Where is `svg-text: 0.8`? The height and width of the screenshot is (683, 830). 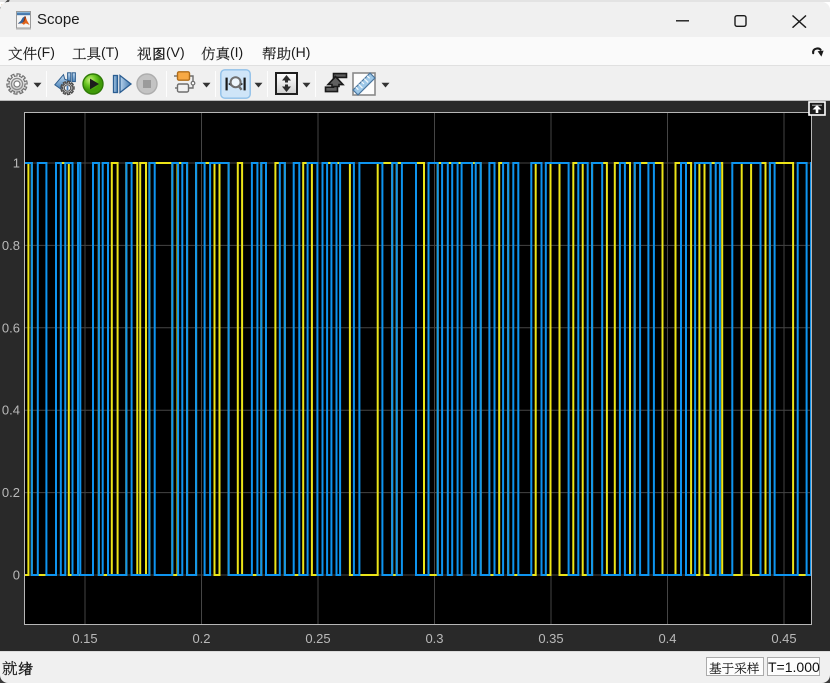 svg-text: 0.8 is located at coordinates (11, 245).